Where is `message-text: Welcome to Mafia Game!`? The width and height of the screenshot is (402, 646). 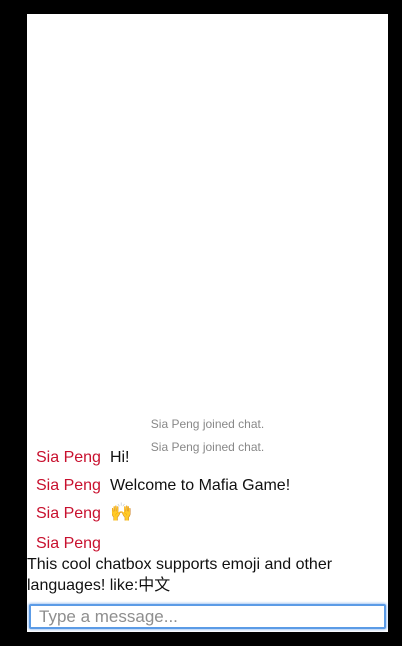 message-text: Welcome to Mafia Game! is located at coordinates (200, 485).